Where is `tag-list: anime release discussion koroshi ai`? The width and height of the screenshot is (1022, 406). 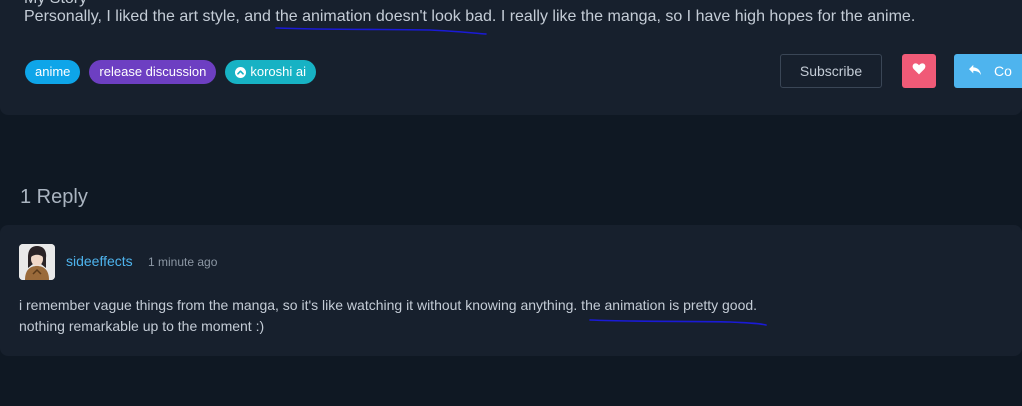
tag-list: anime release discussion koroshi ai is located at coordinates (171, 72).